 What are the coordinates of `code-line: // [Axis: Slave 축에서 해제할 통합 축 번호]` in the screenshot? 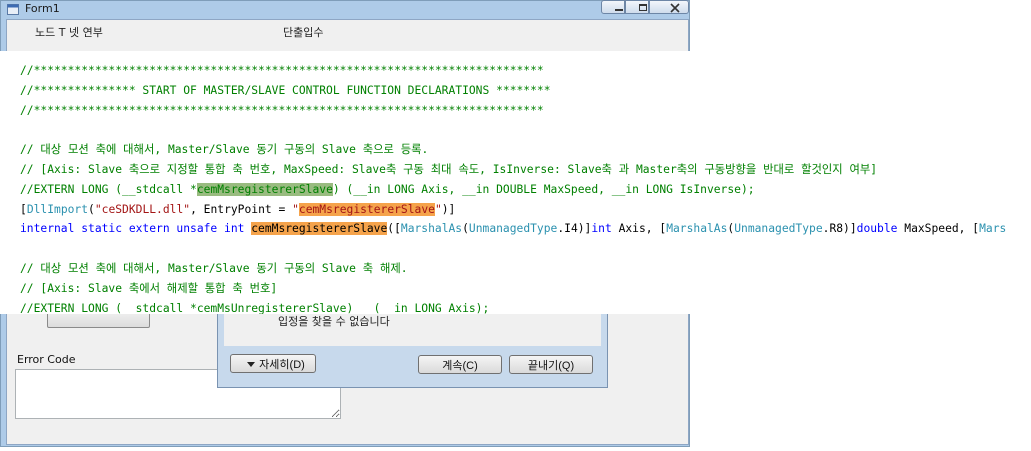 It's located at (513, 289).